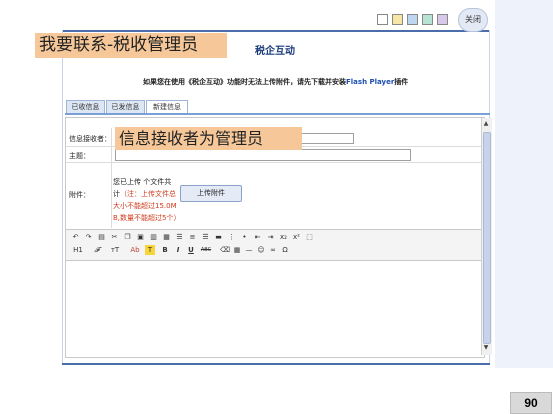 The height and width of the screenshot is (414, 553). What do you see at coordinates (150, 250) in the screenshot?
I see `highlight-button: T` at bounding box center [150, 250].